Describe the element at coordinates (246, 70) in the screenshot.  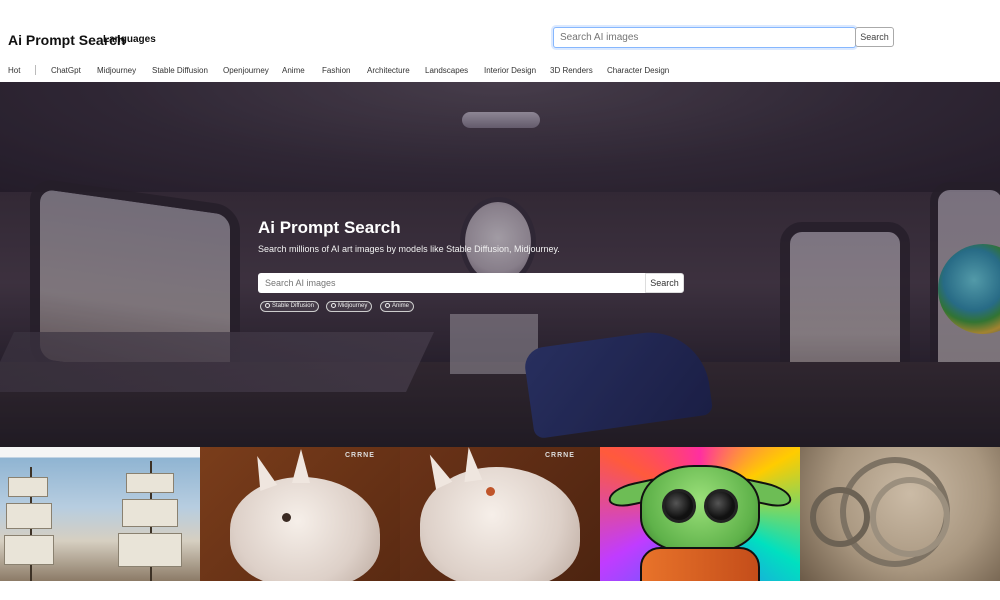
I see `nav-item-openjourney: Openjourney` at that location.